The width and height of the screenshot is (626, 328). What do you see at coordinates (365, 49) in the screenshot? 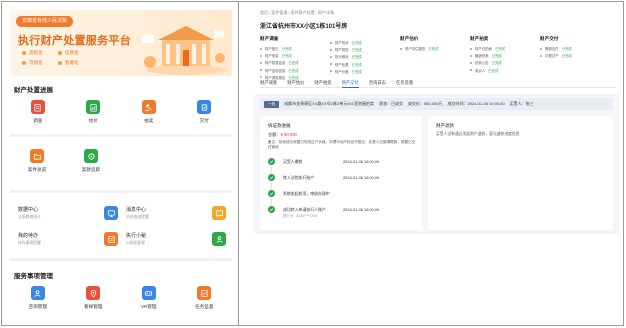
I see `column-row: 财产风险 已完成` at bounding box center [365, 49].